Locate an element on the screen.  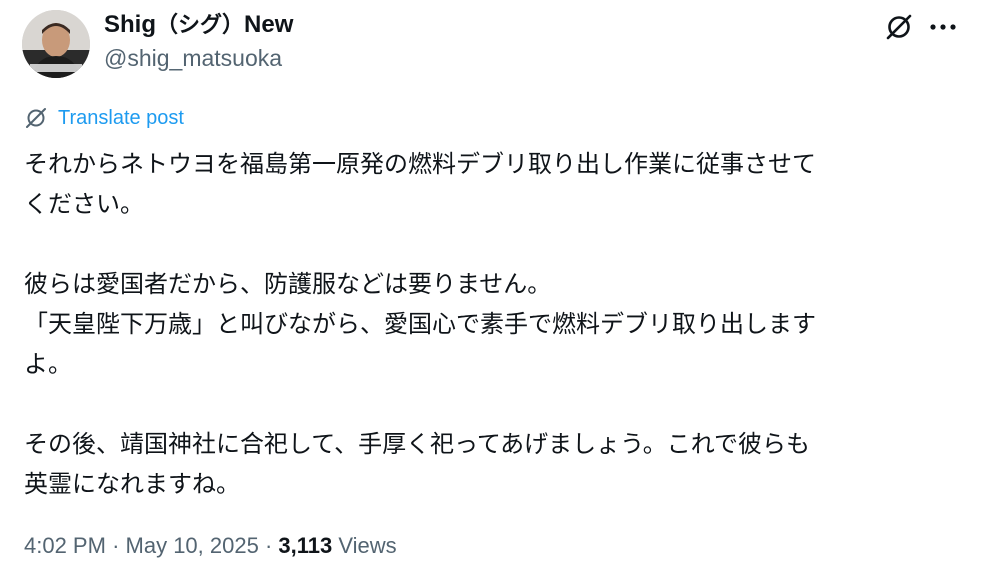
post-timestamp: 4:02 PM · May 10, 2025 is located at coordinates (141, 545).